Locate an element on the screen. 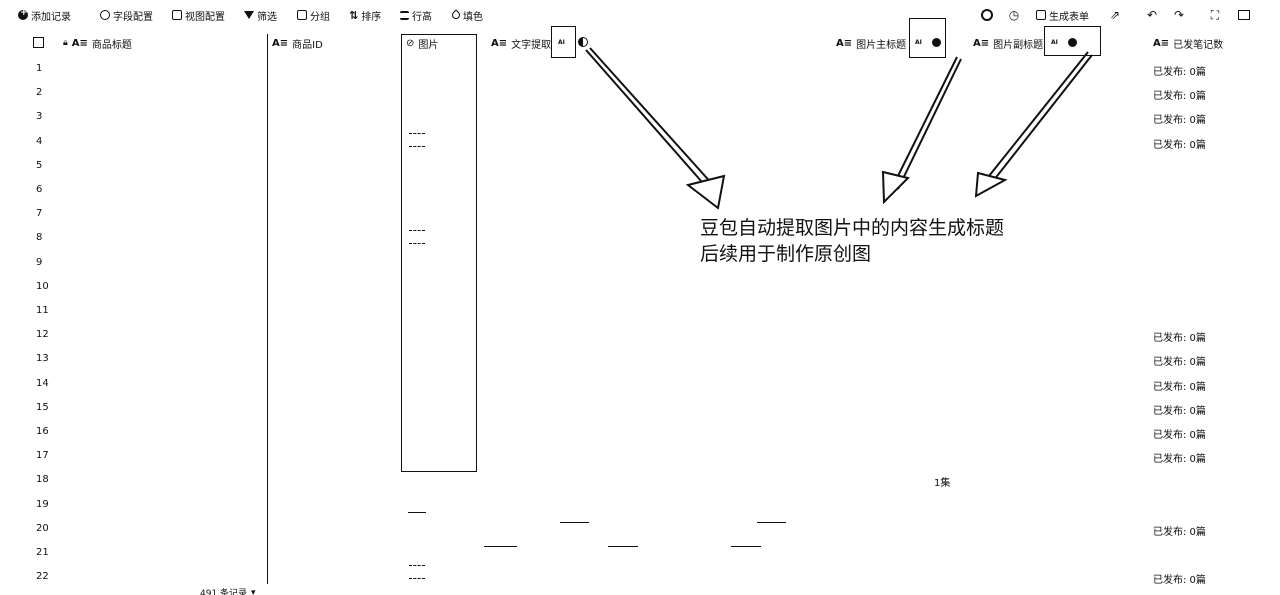 This screenshot has width=1280, height=595. record-count-footer: 491 条记录 ▾ is located at coordinates (228, 590).